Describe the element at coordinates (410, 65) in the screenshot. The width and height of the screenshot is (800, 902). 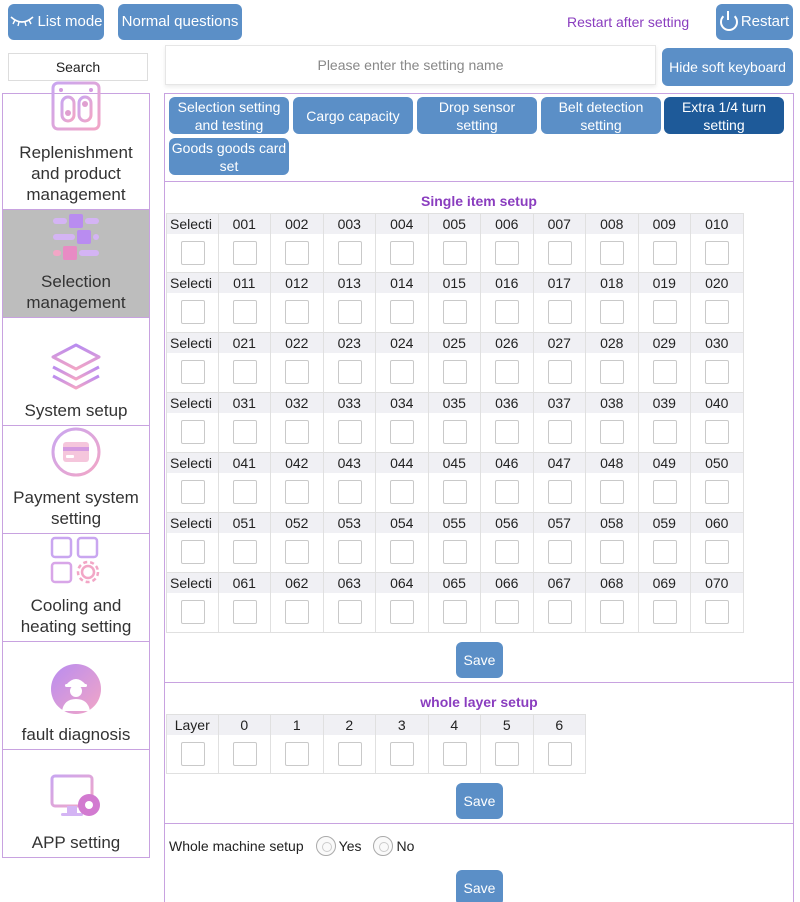
I see `search-input` at that location.